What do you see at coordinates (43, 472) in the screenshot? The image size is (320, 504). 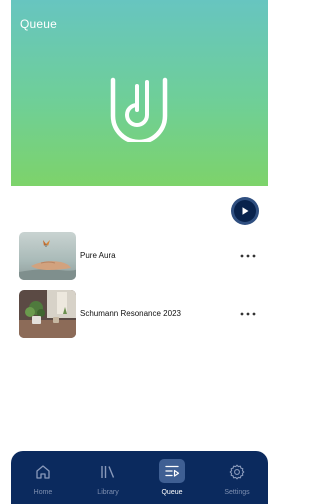 I see `home-icon` at bounding box center [43, 472].